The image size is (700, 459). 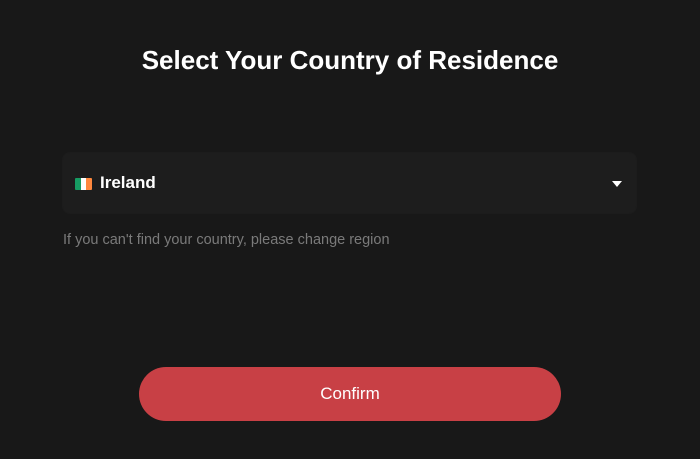 I want to click on ireland-flag-icon, so click(x=83, y=184).